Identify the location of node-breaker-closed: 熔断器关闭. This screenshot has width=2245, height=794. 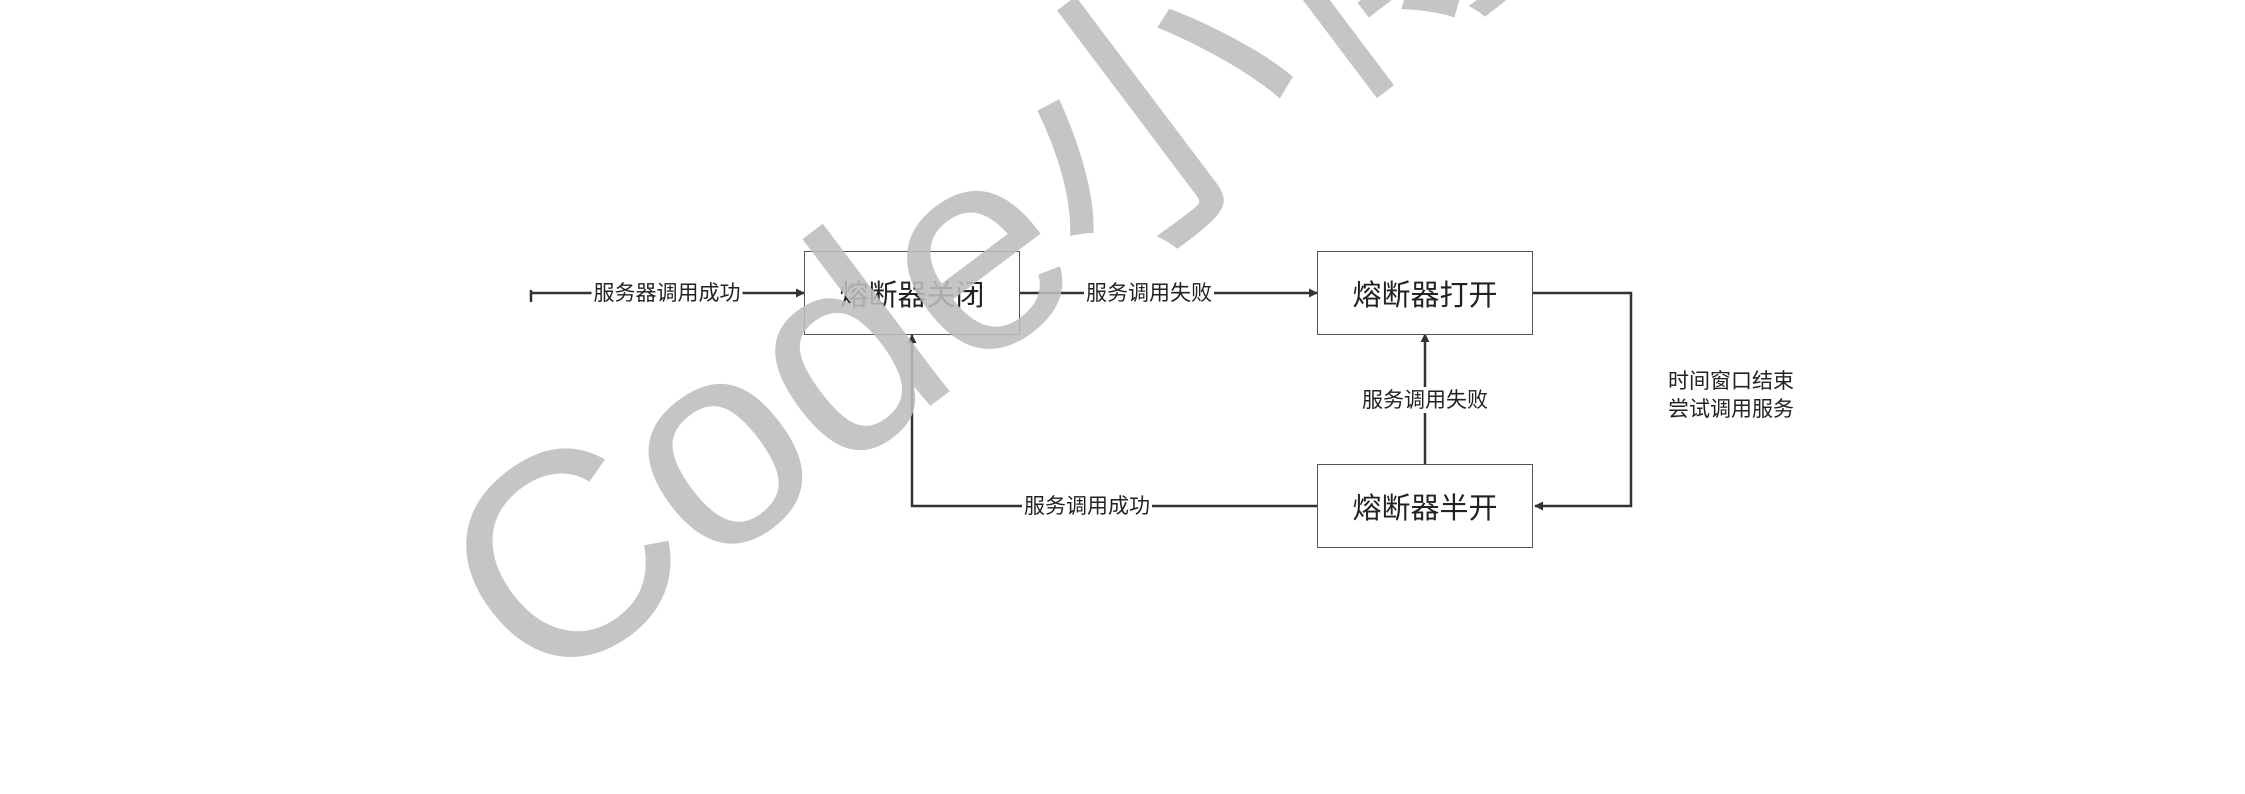
(912, 293).